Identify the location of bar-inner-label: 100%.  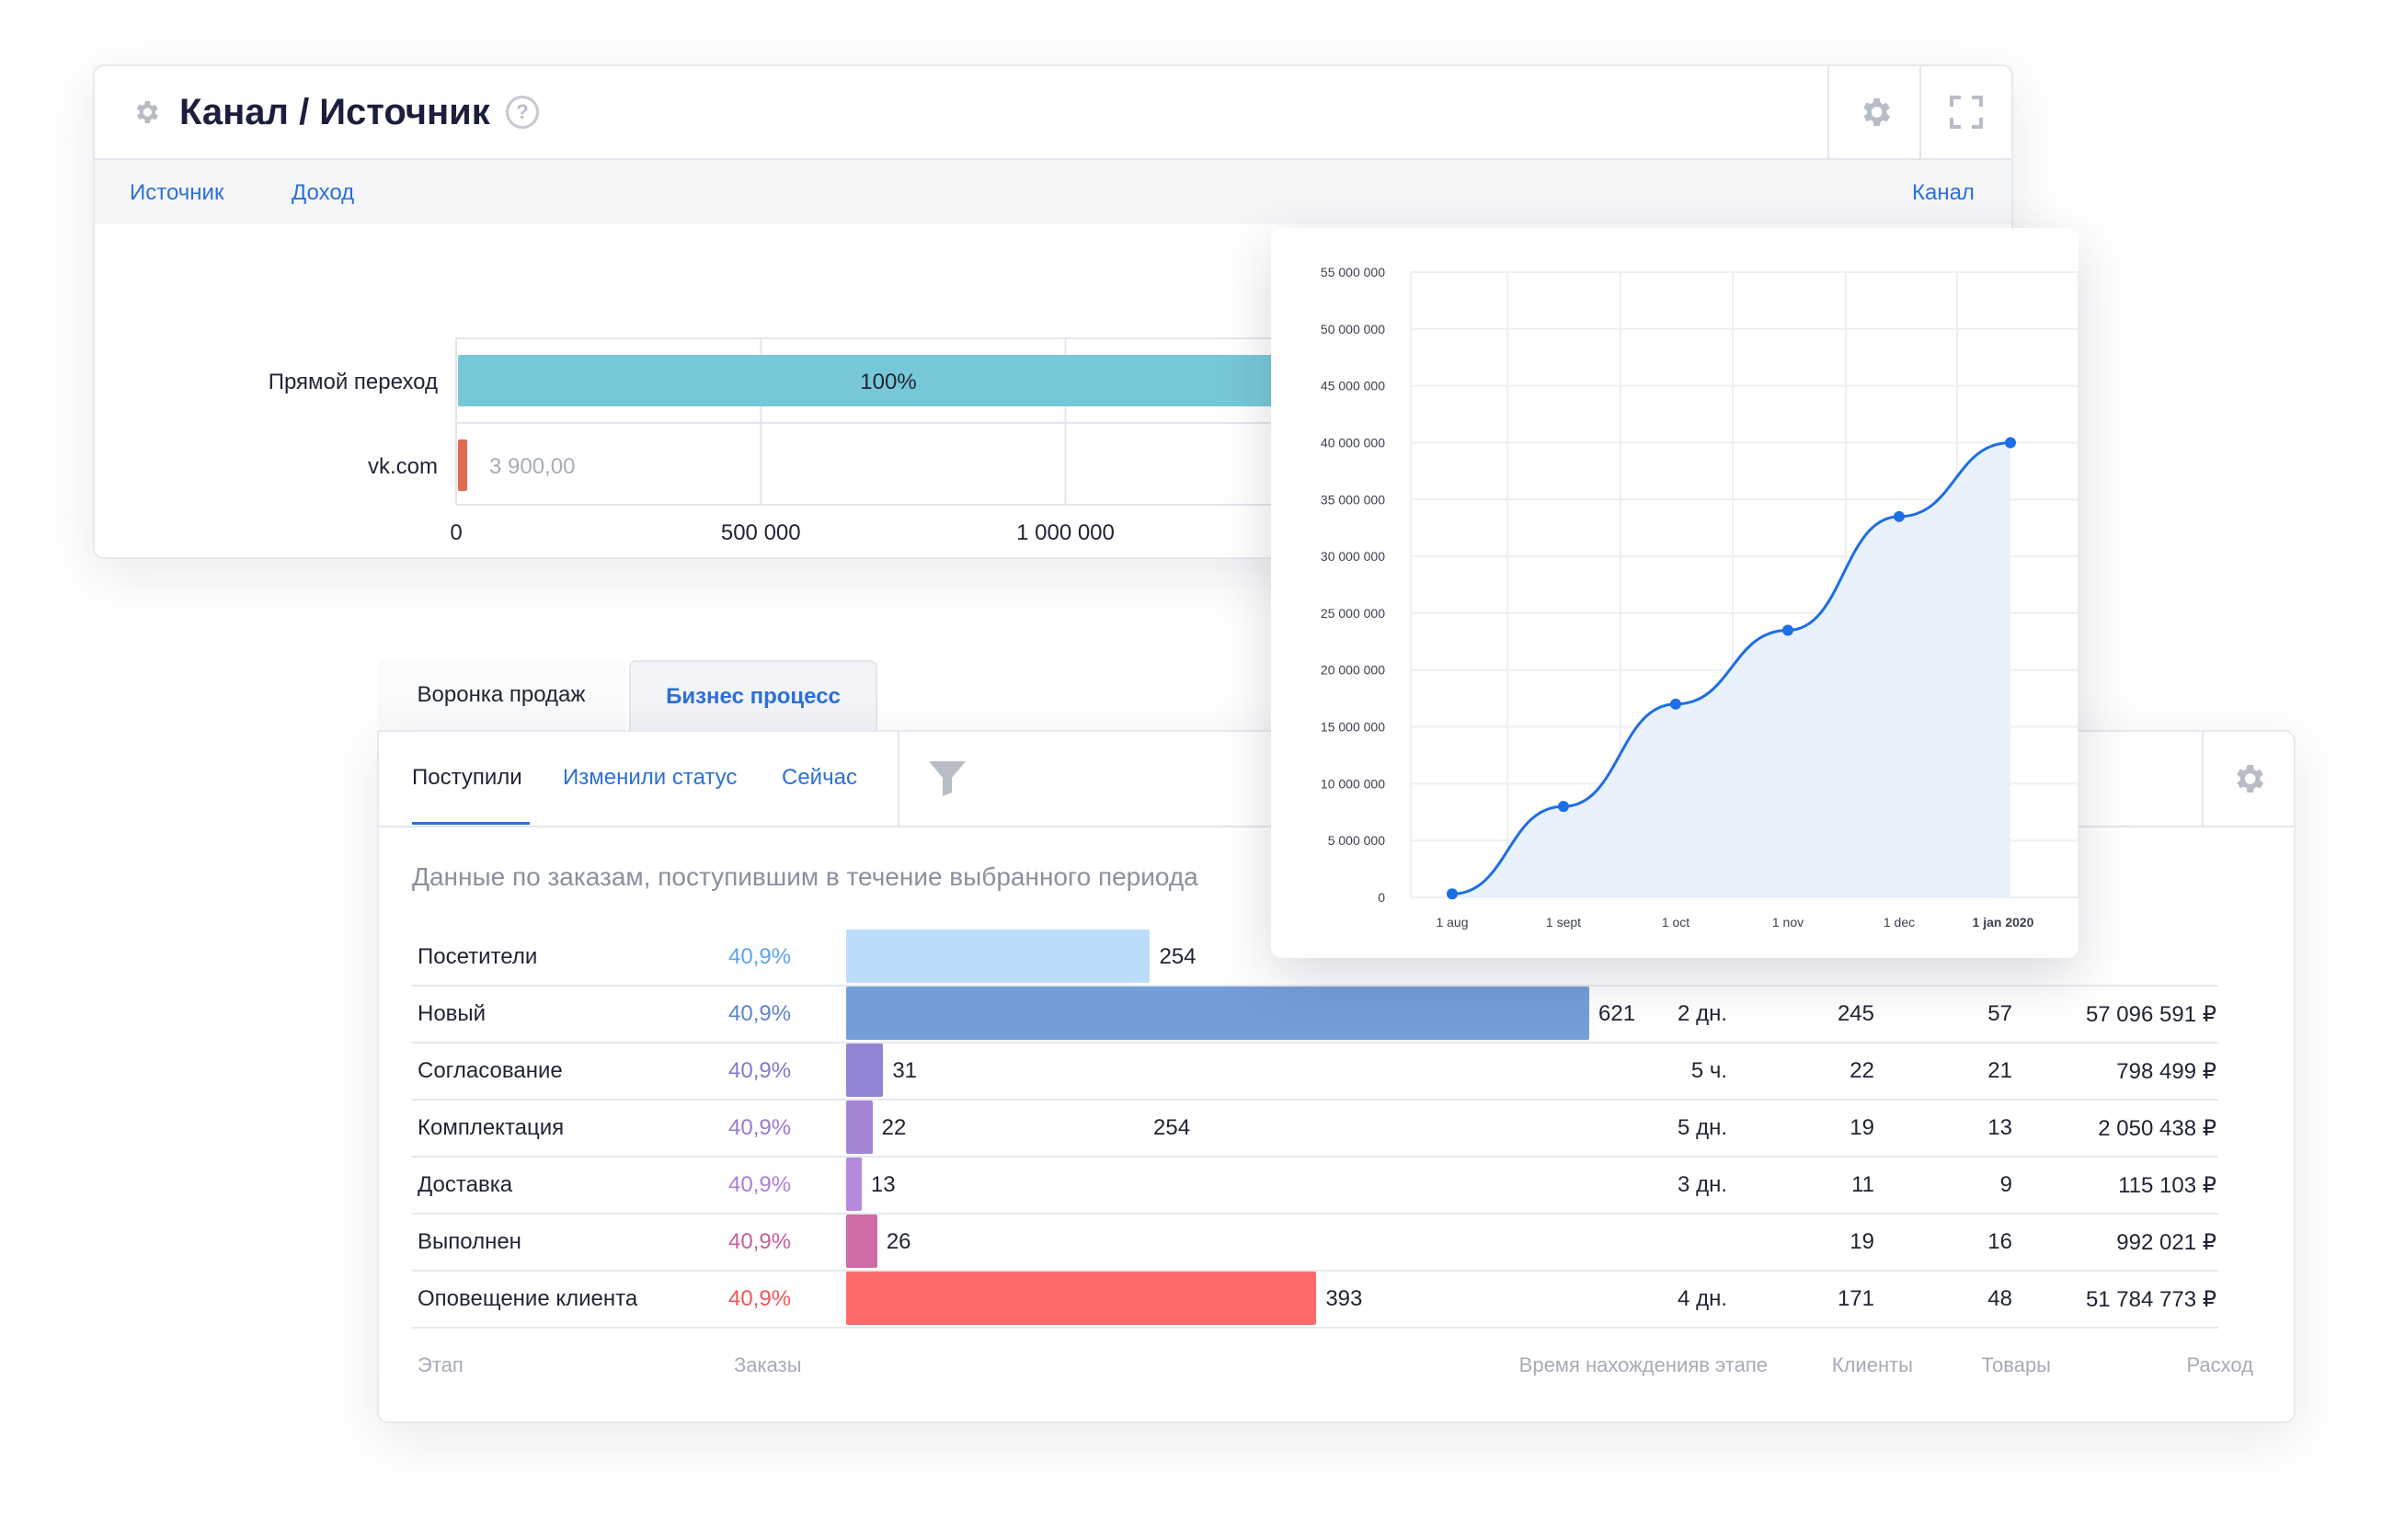
(888, 382).